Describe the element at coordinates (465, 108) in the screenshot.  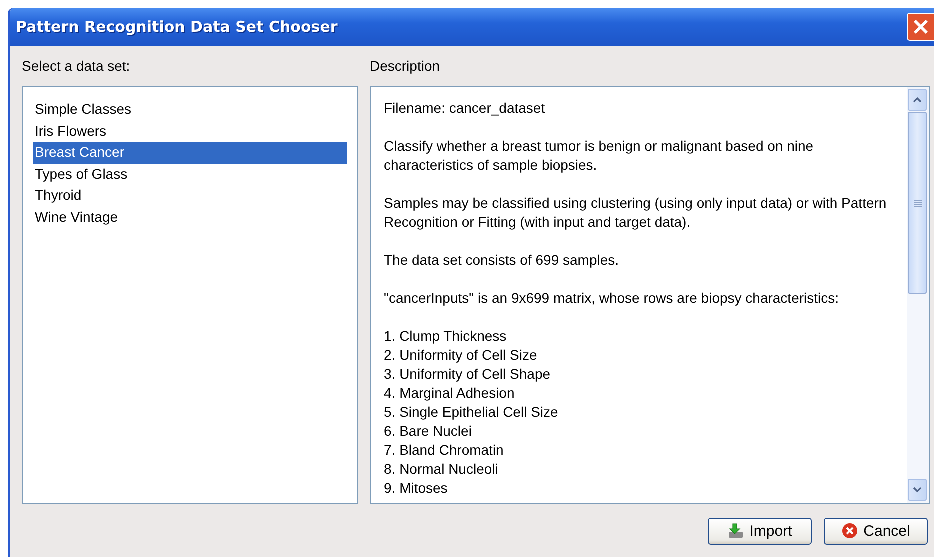
I see `description-text: Filename: cancer_dataset` at that location.